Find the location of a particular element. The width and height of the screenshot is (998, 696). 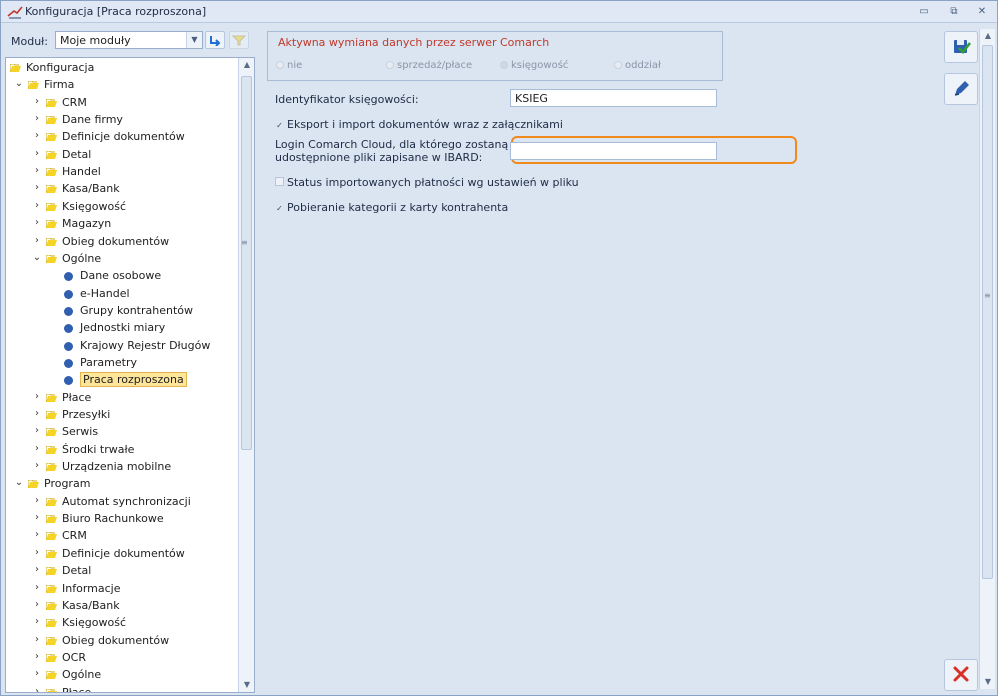

minimize-icon: ▭ is located at coordinates (924, 12).